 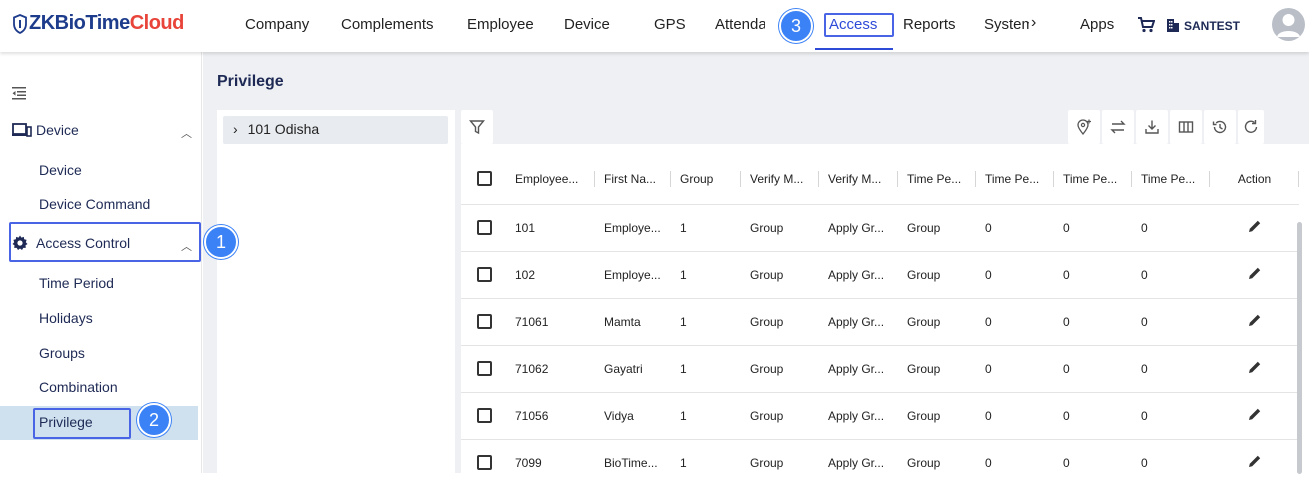 I want to click on select-all-checkbox, so click(x=484, y=179).